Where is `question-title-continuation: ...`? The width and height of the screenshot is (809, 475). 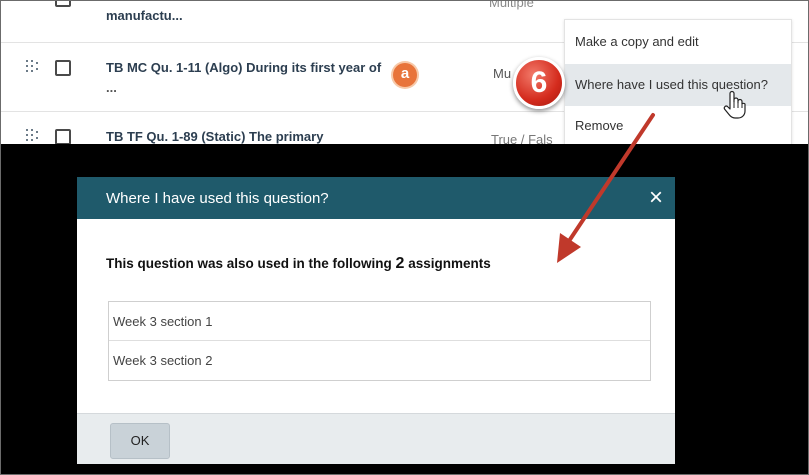
question-title-continuation: ... is located at coordinates (111, 87).